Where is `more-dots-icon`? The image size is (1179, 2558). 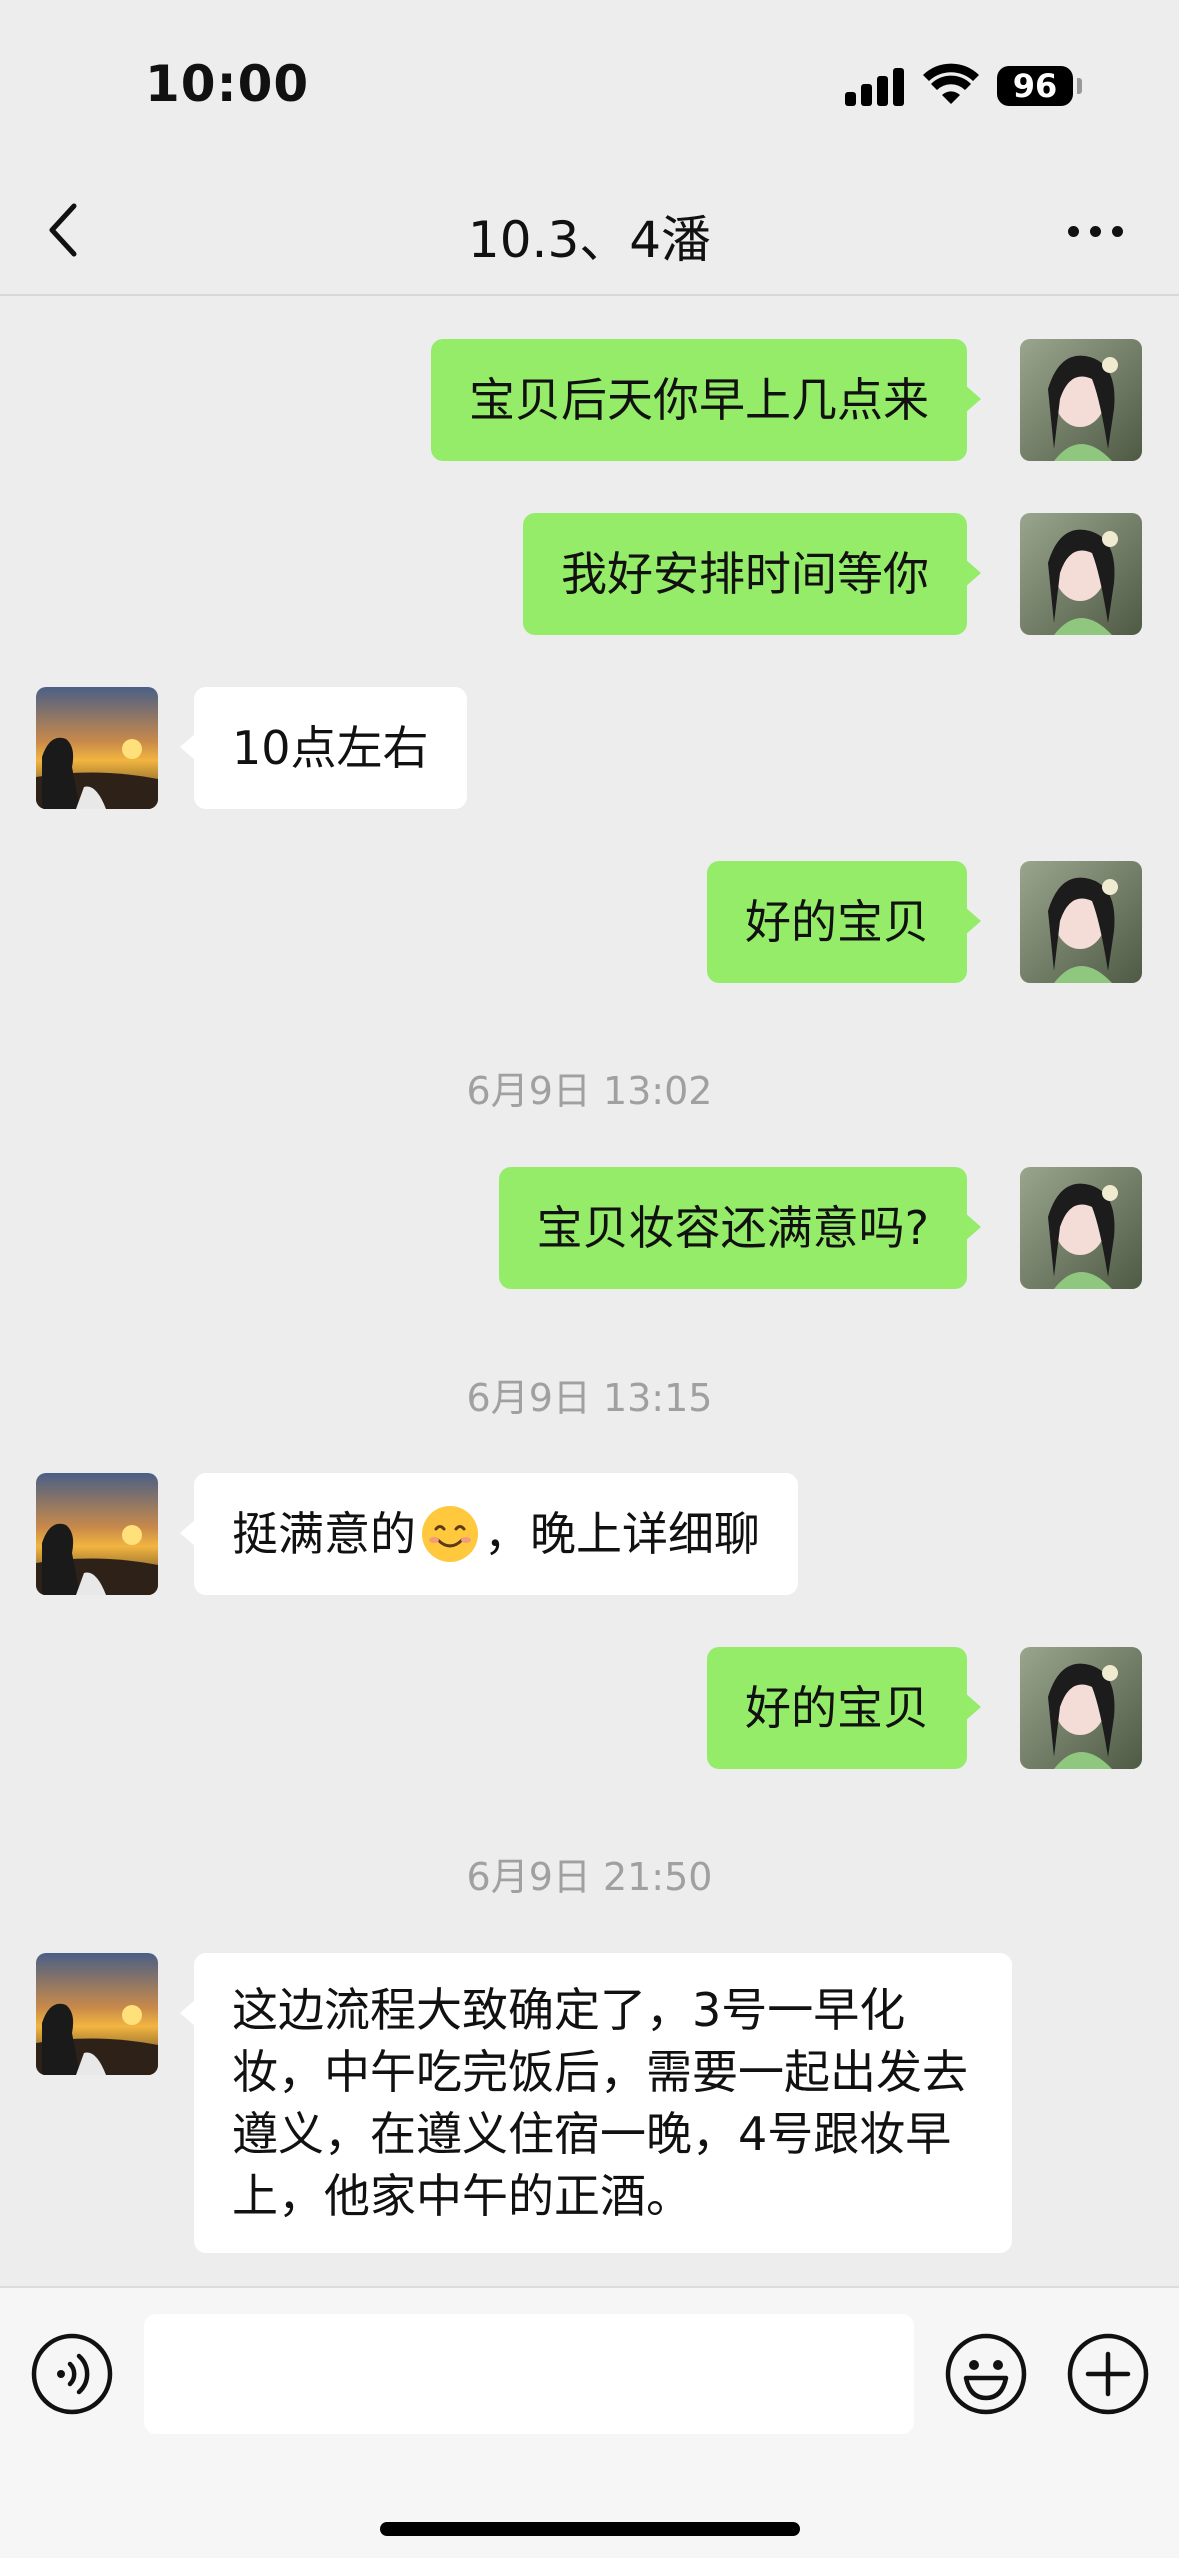 more-dots-icon is located at coordinates (1095, 231).